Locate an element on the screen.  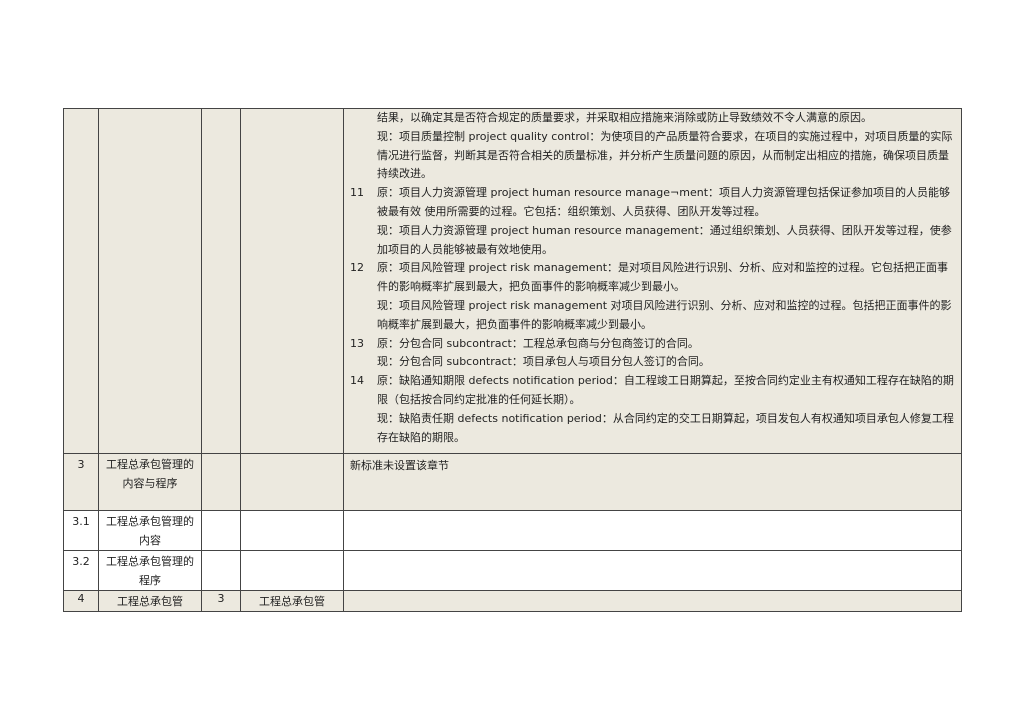
item-current-text: 现：分包合同 subcontract：项目承包人与项目分包人签订的合同。 is located at coordinates (543, 362).